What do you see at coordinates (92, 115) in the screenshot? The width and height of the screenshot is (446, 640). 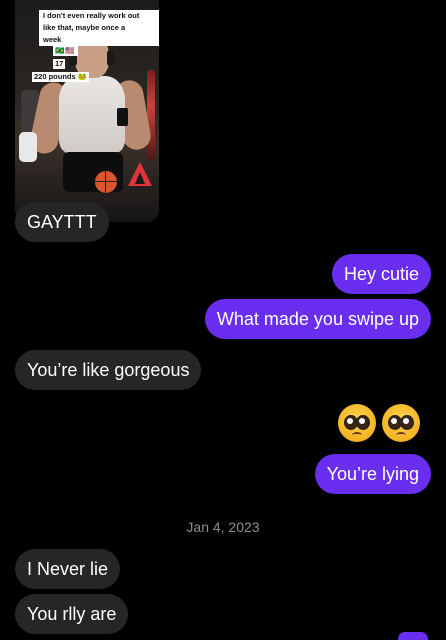 I see `tank-top` at bounding box center [92, 115].